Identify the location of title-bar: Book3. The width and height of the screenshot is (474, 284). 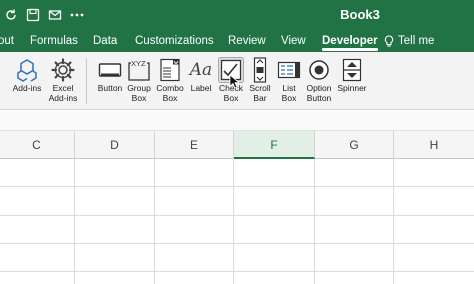
(237, 15).